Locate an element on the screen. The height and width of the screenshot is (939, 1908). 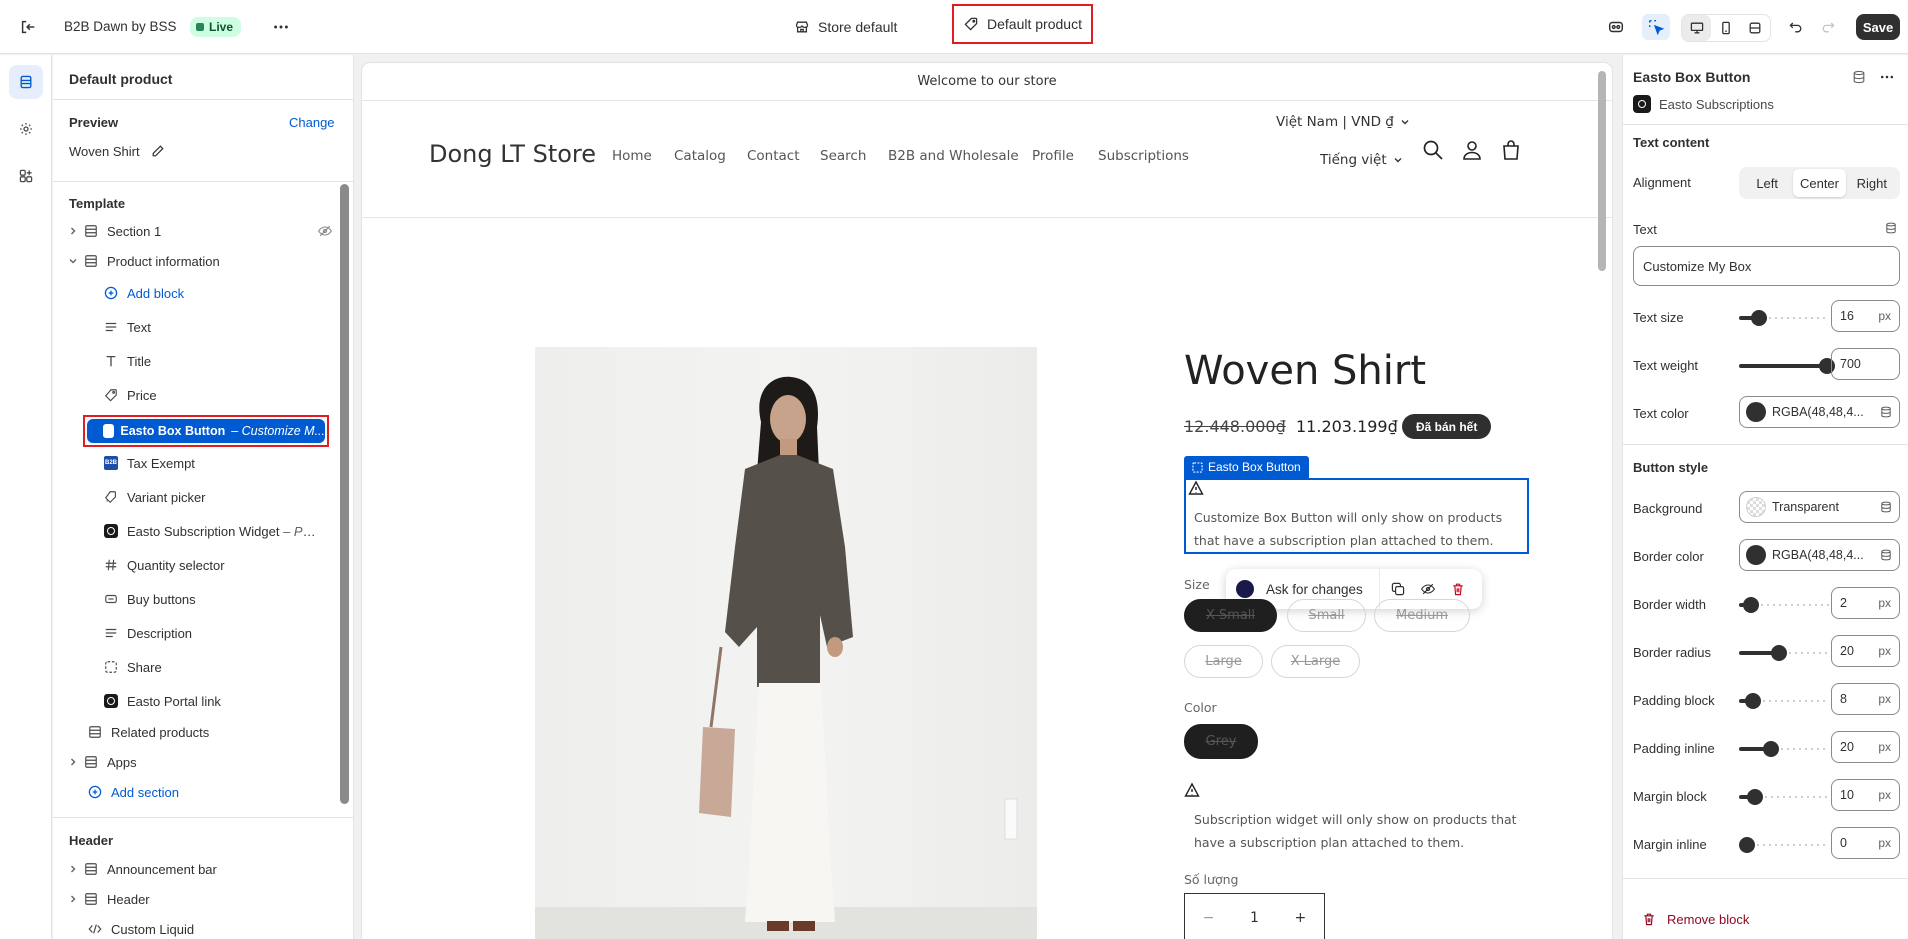
border-radius-slider is located at coordinates (1784, 653).